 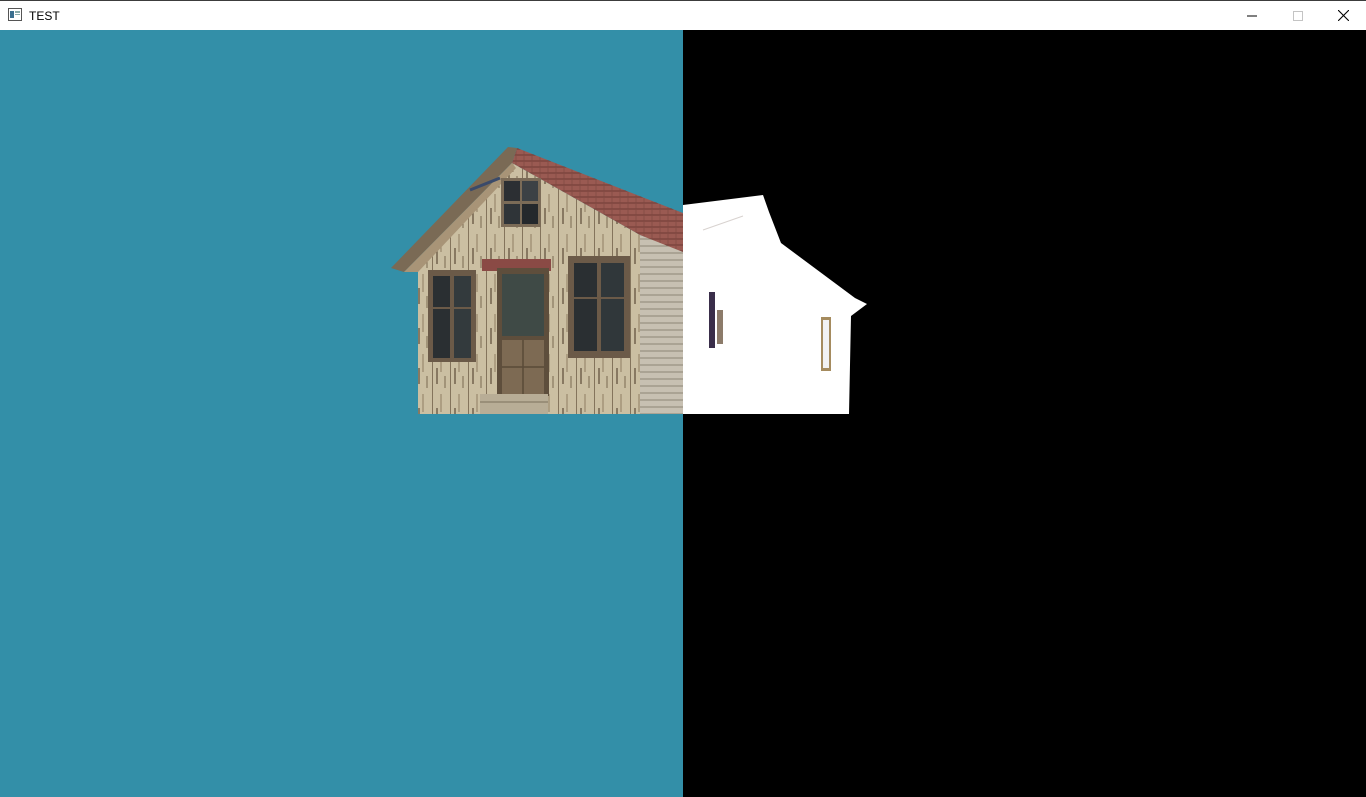 I want to click on maximize-icon, so click(x=1298, y=15).